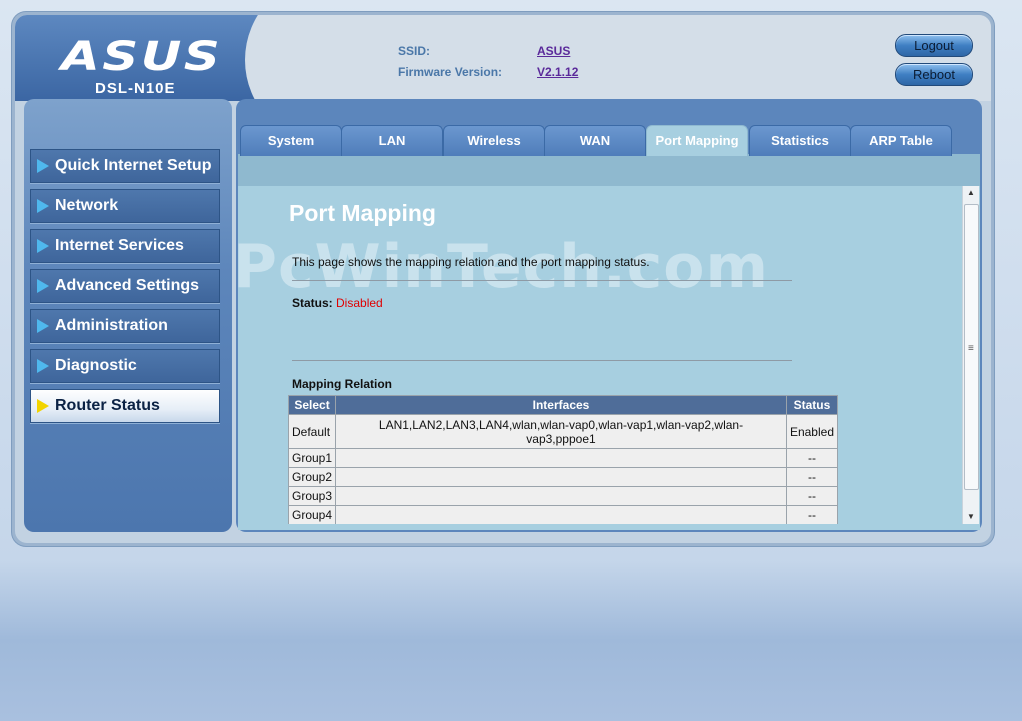 The height and width of the screenshot is (721, 1022). I want to click on reboot-button: Reboot, so click(934, 74).